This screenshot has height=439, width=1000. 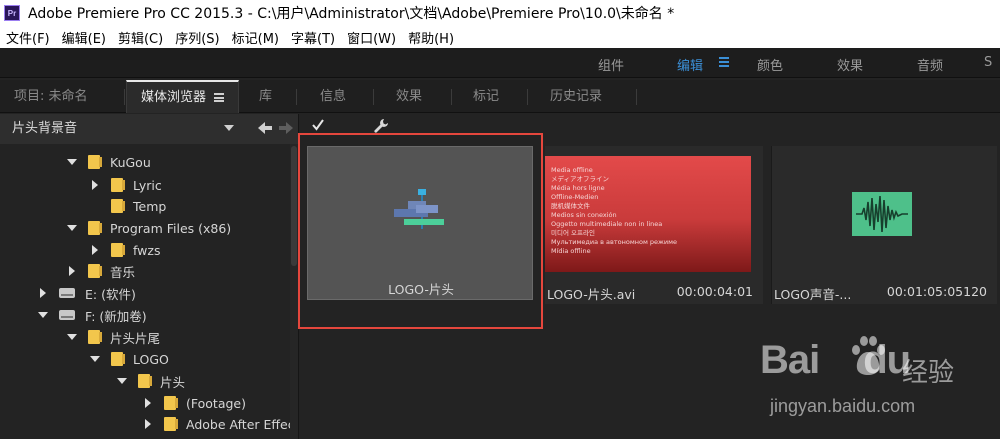 I want to click on tree-item-music: 音乐, so click(x=100, y=271).